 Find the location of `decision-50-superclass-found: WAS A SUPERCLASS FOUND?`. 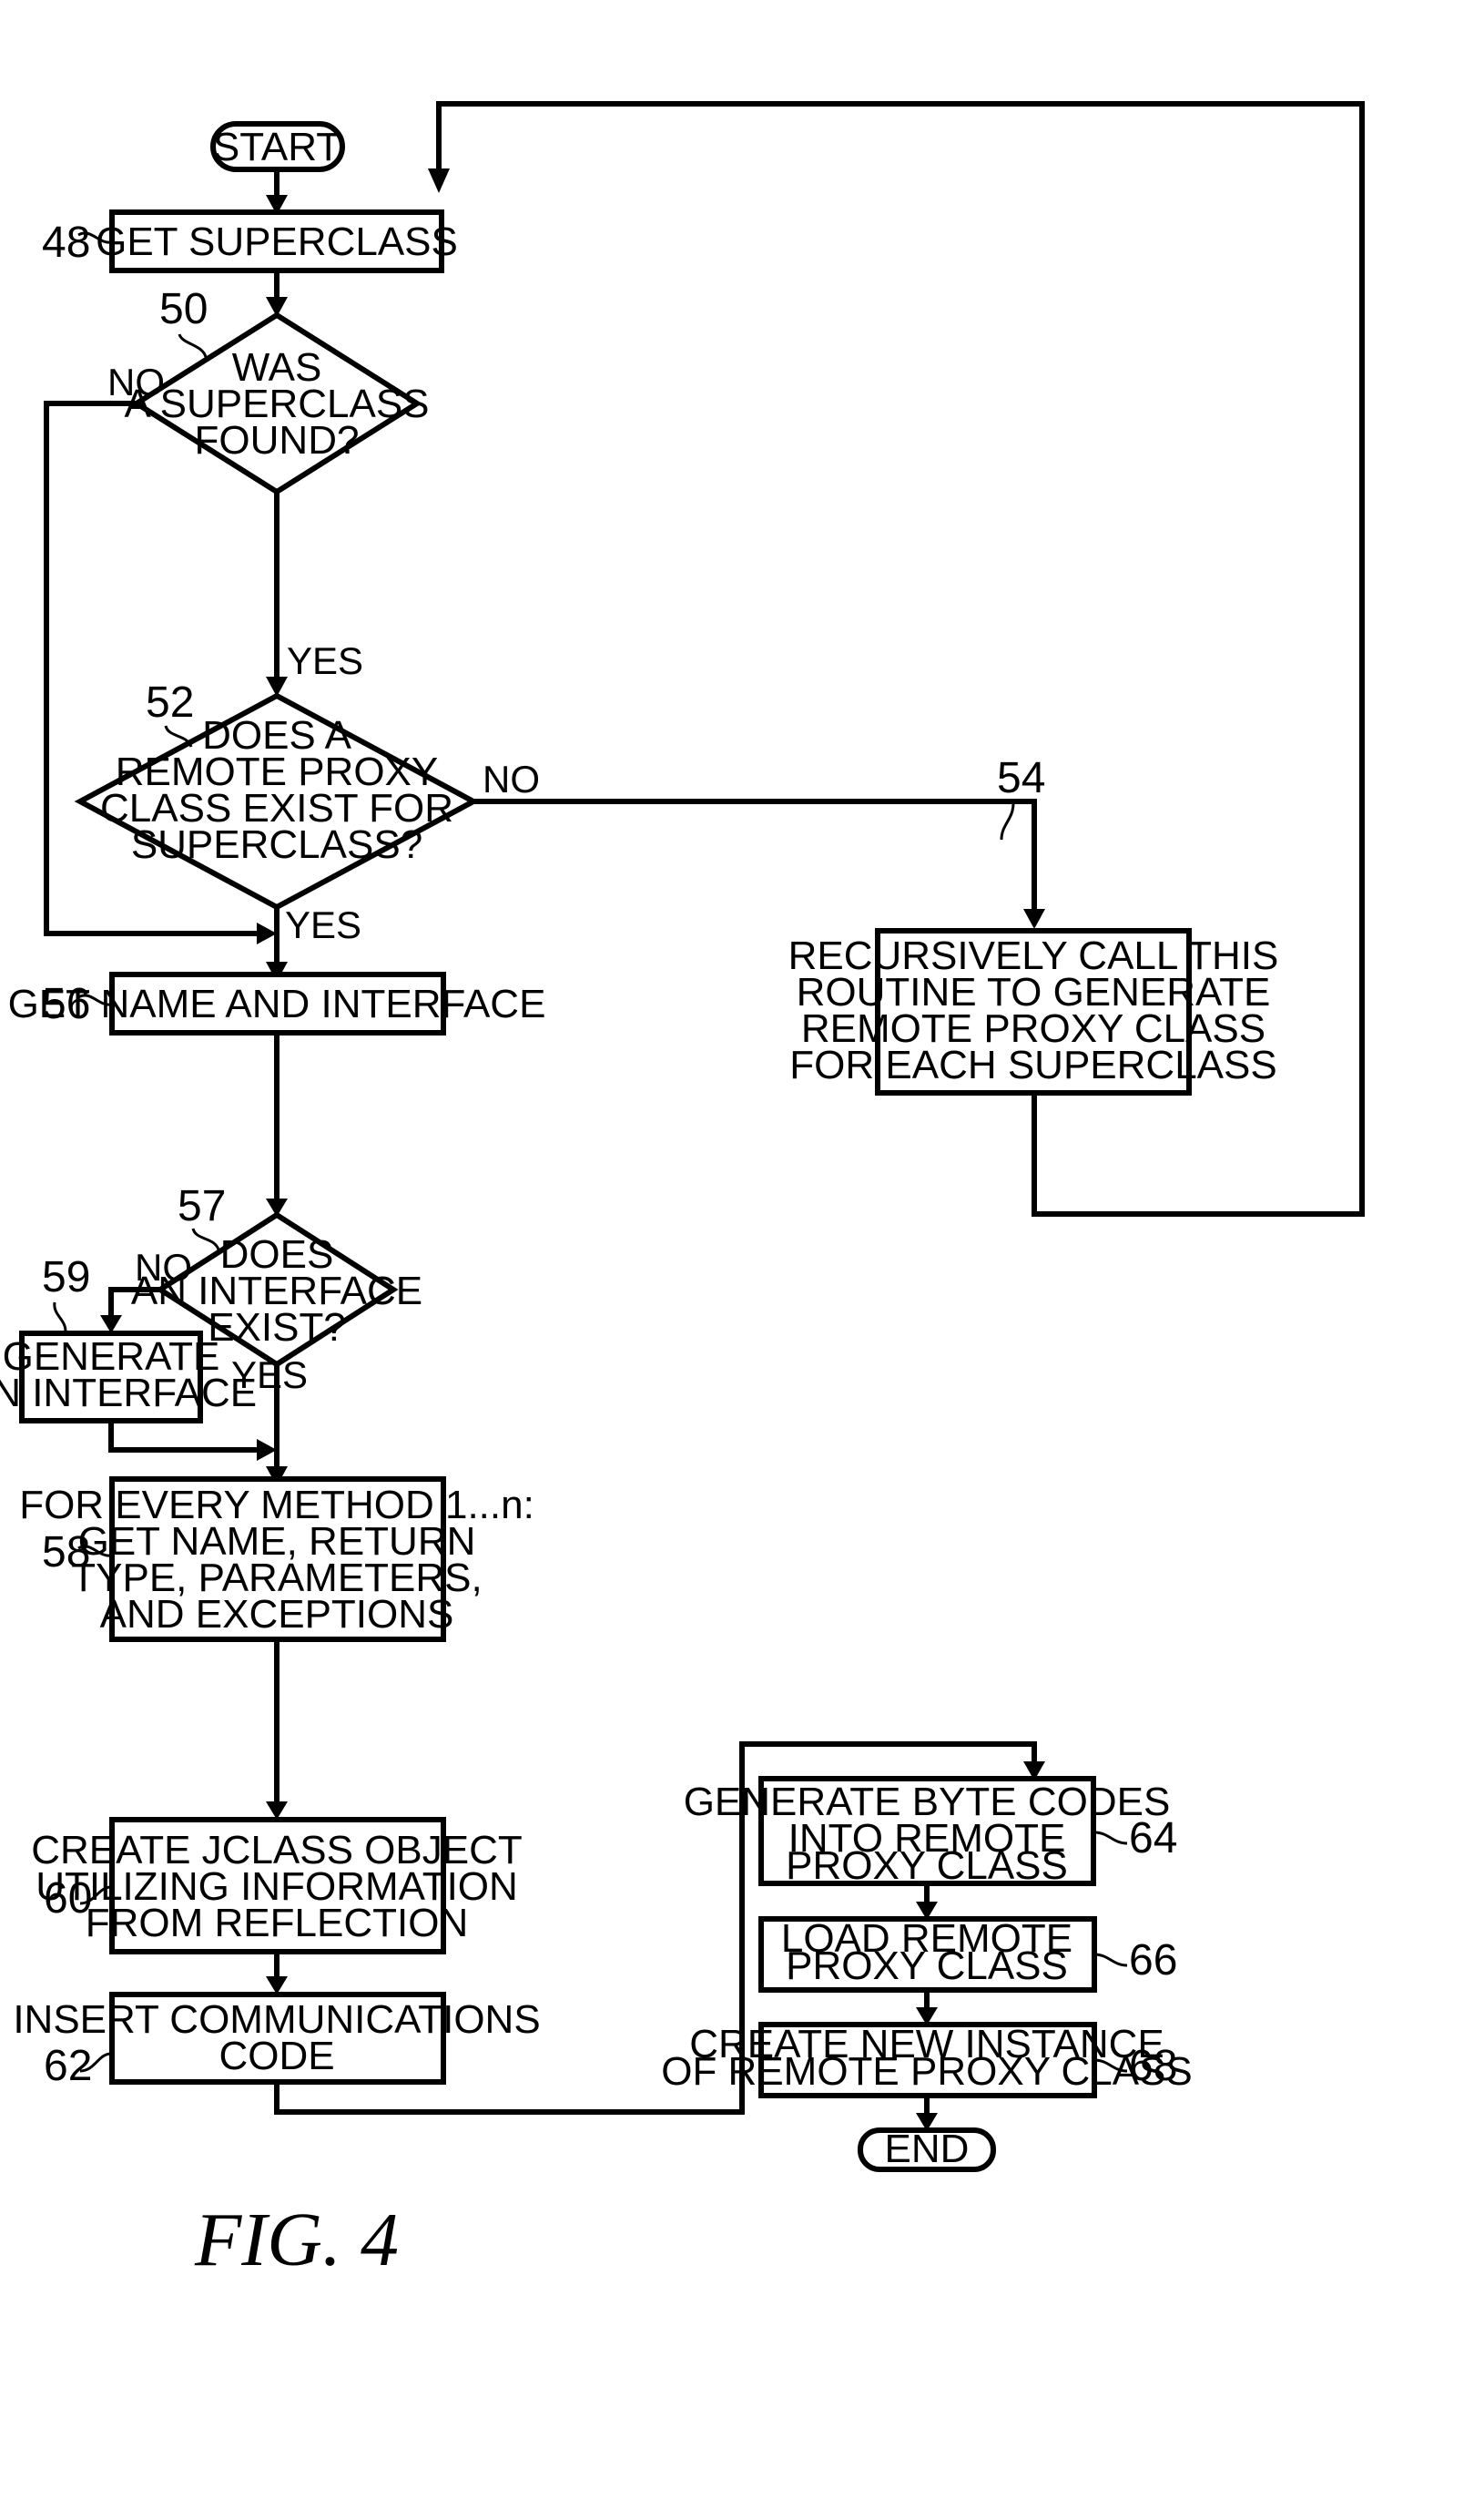

decision-50-superclass-found: WAS A SUPERCLASS FOUND? is located at coordinates (277, 403).